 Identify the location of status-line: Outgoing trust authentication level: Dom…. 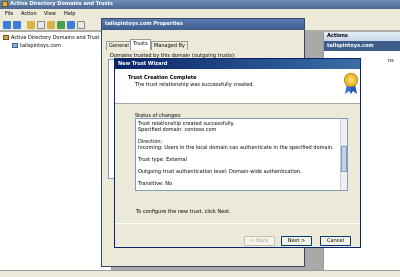
(220, 172).